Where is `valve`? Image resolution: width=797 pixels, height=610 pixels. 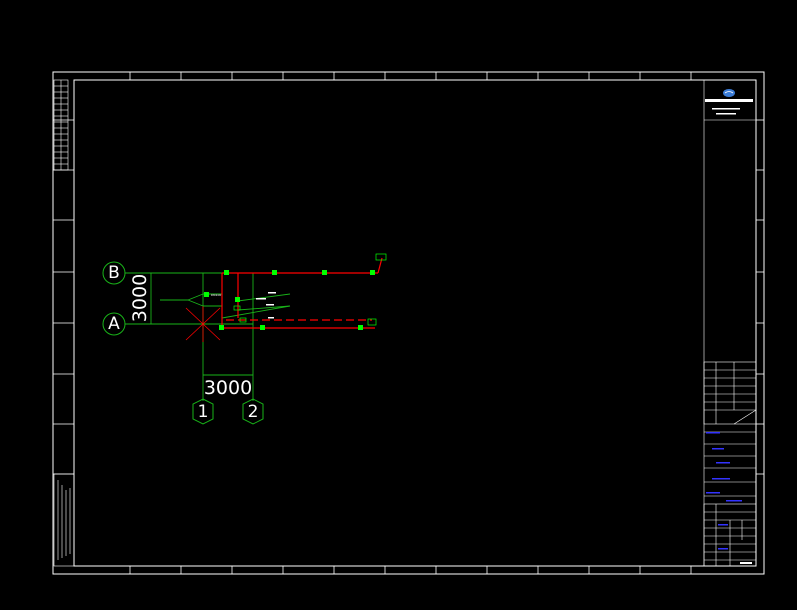 valve is located at coordinates (237, 308).